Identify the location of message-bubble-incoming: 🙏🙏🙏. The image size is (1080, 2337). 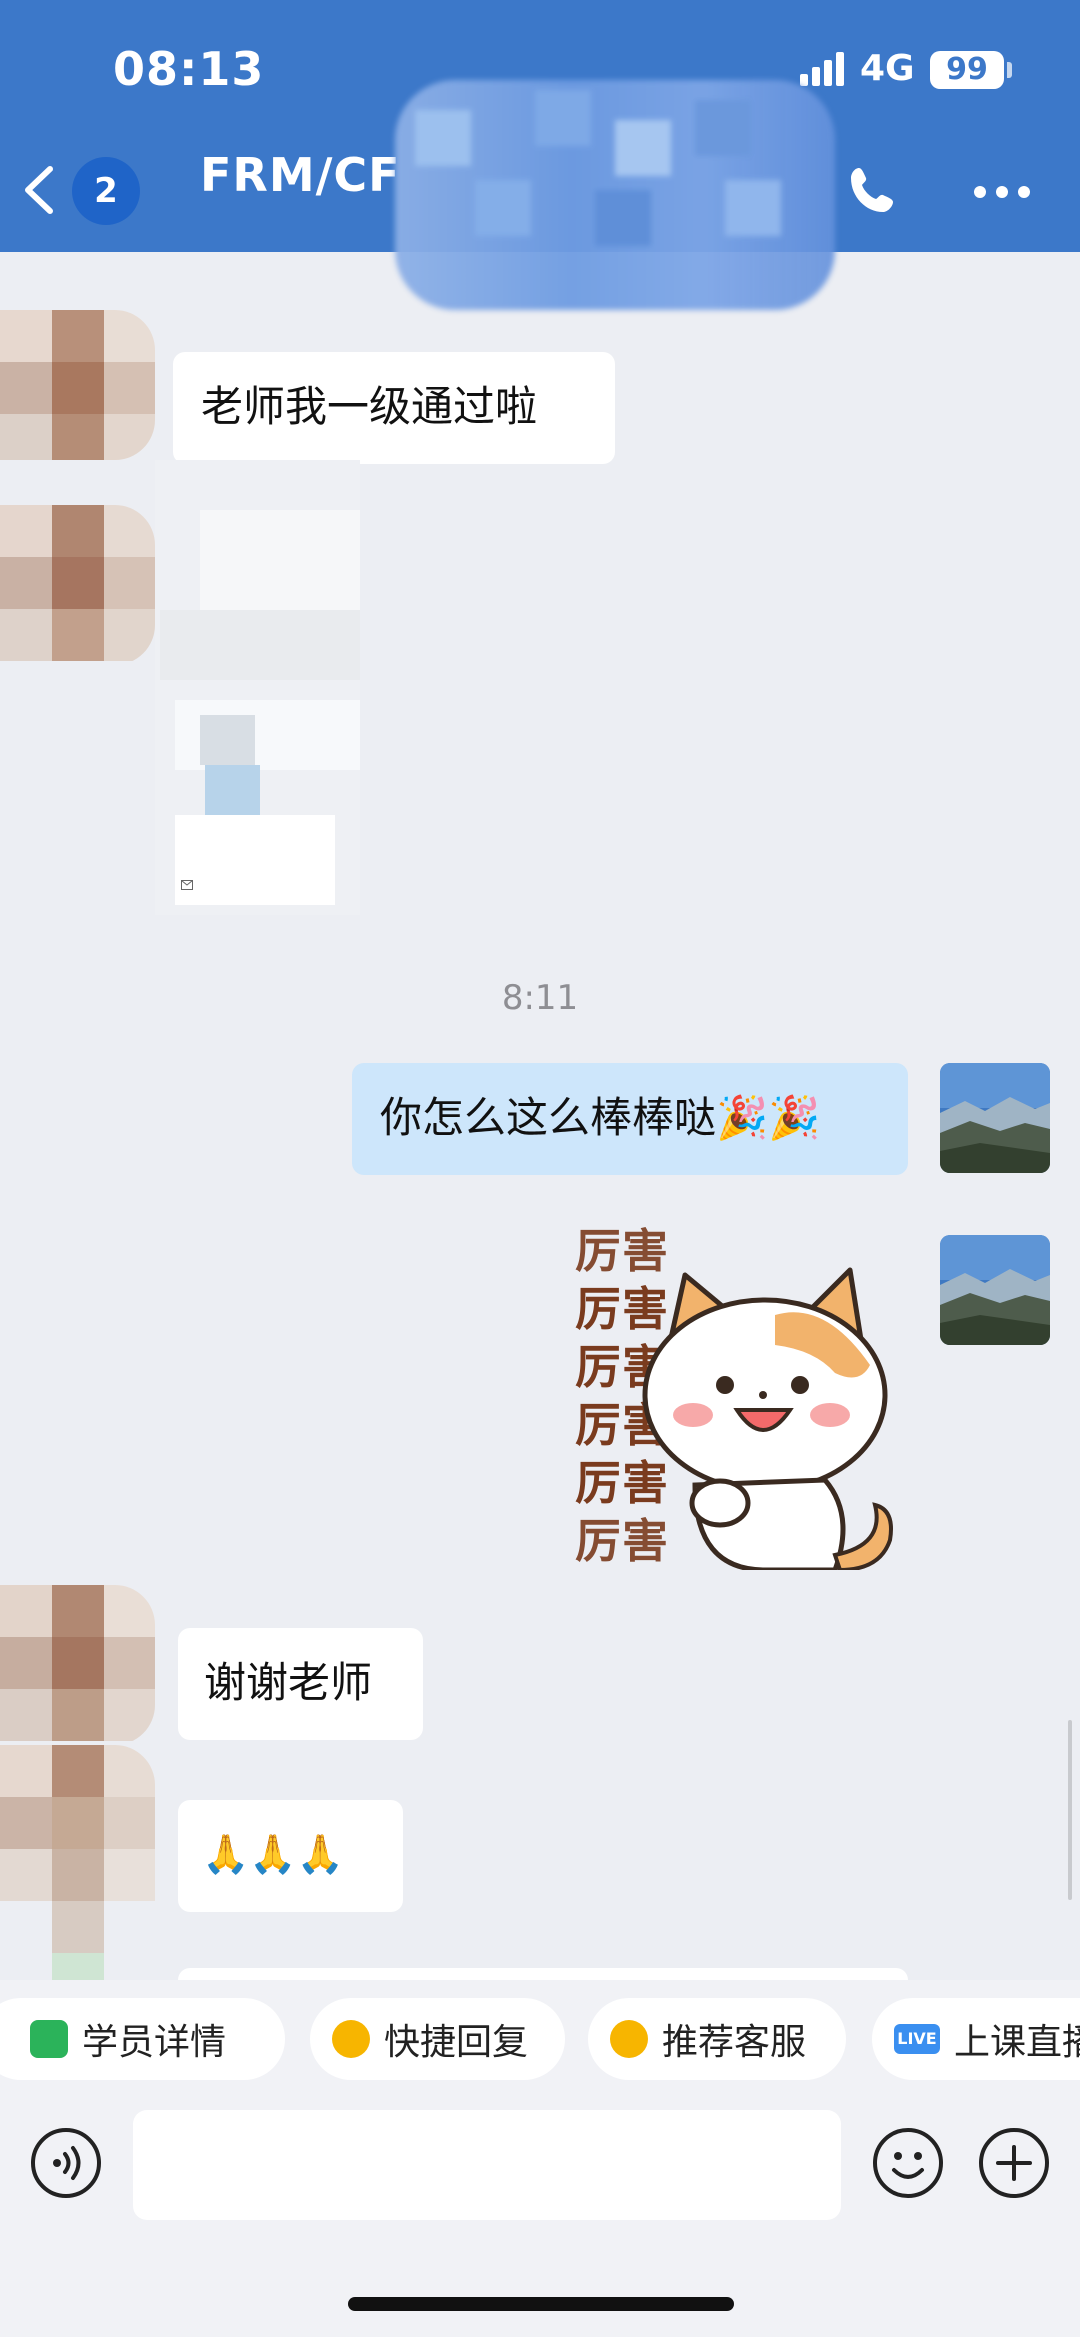
(290, 1856).